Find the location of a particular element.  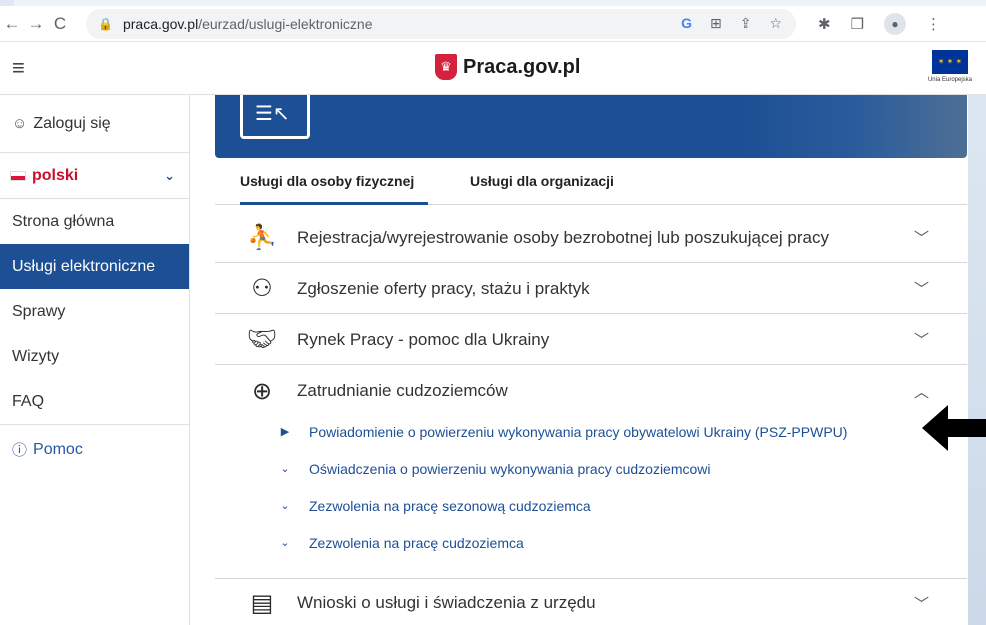

screenshot-frame-right is located at coordinates (977, 360).